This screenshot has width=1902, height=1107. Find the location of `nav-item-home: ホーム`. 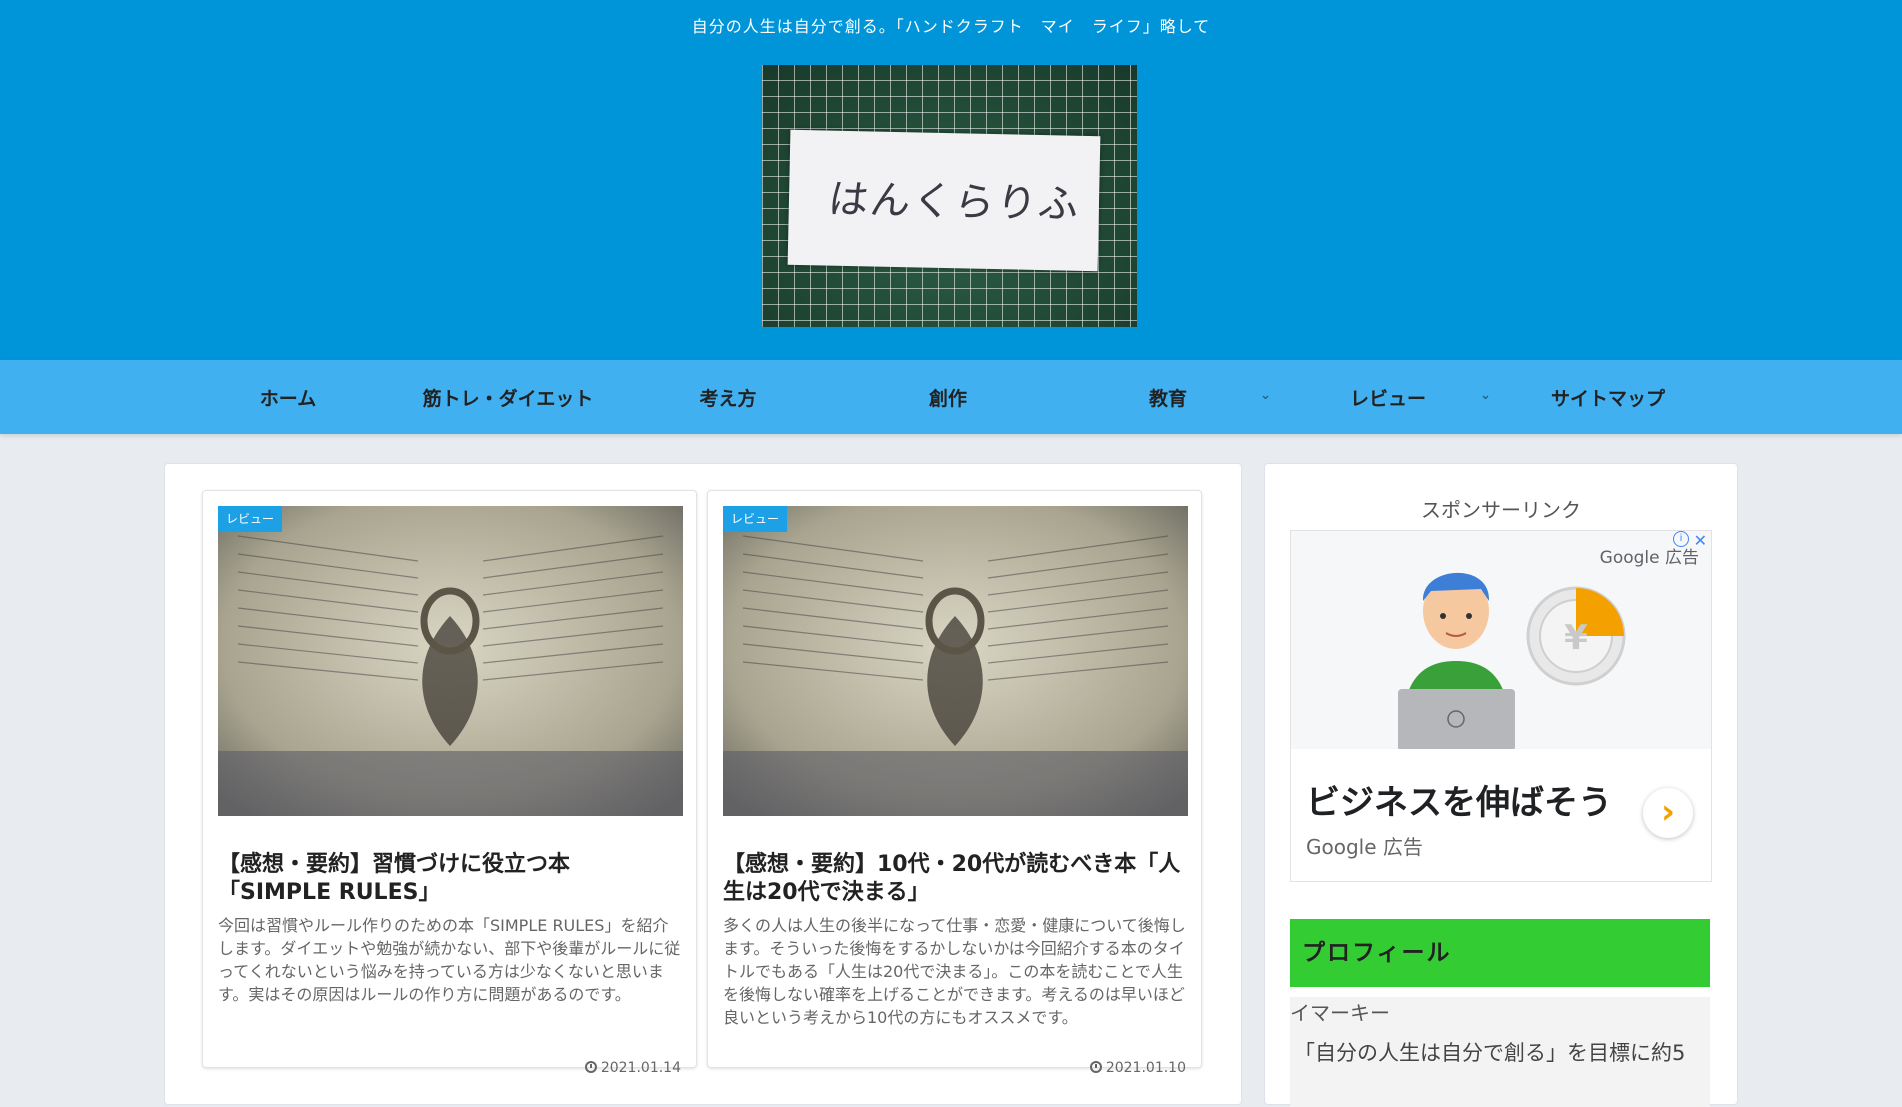

nav-item-home: ホーム is located at coordinates (288, 397).